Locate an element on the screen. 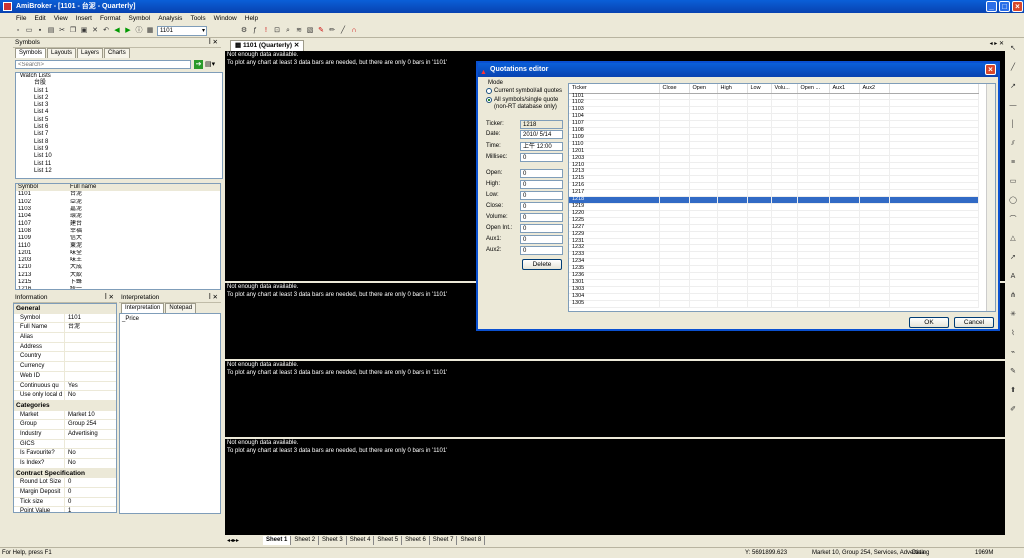 Image resolution: width=1024 pixels, height=558 pixels. tab-layers: Layers is located at coordinates (90, 53).